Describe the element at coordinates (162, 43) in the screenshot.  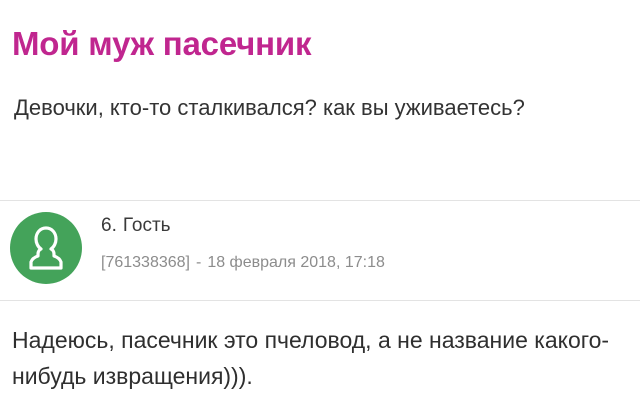
I see `post-title: Мой муж пасечник` at that location.